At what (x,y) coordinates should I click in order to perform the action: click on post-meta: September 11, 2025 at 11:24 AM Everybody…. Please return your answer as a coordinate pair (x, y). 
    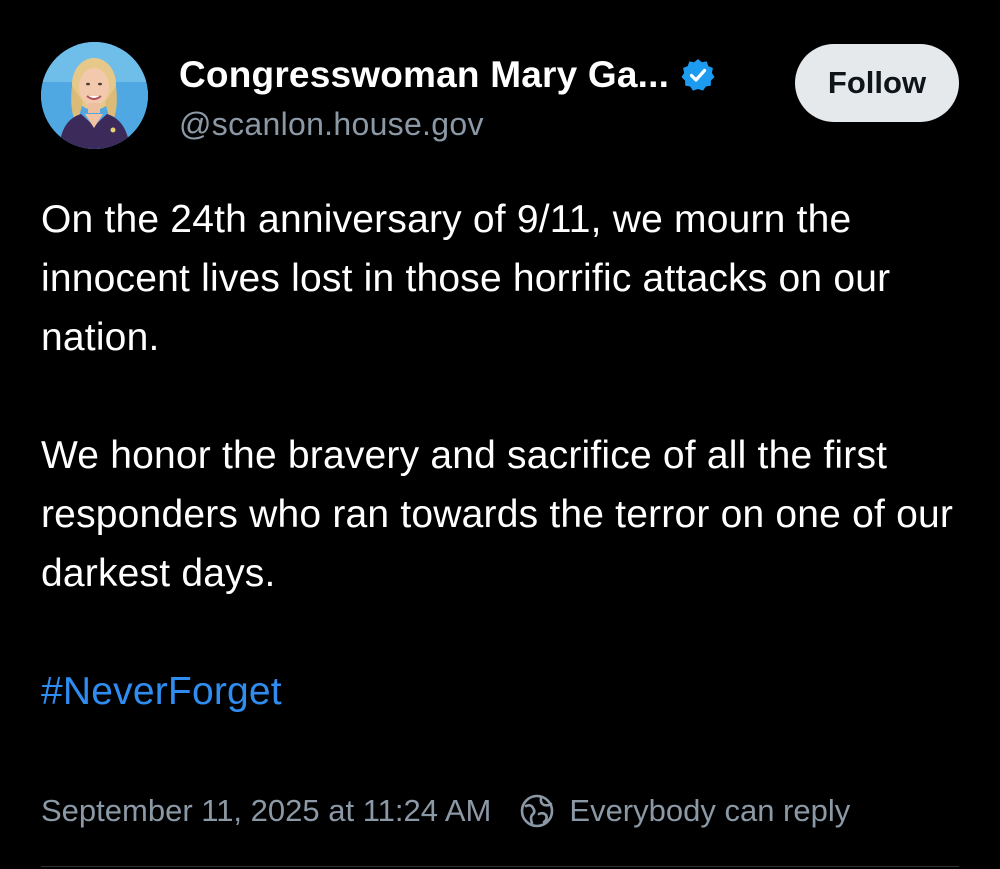
    Looking at the image, I should click on (445, 811).